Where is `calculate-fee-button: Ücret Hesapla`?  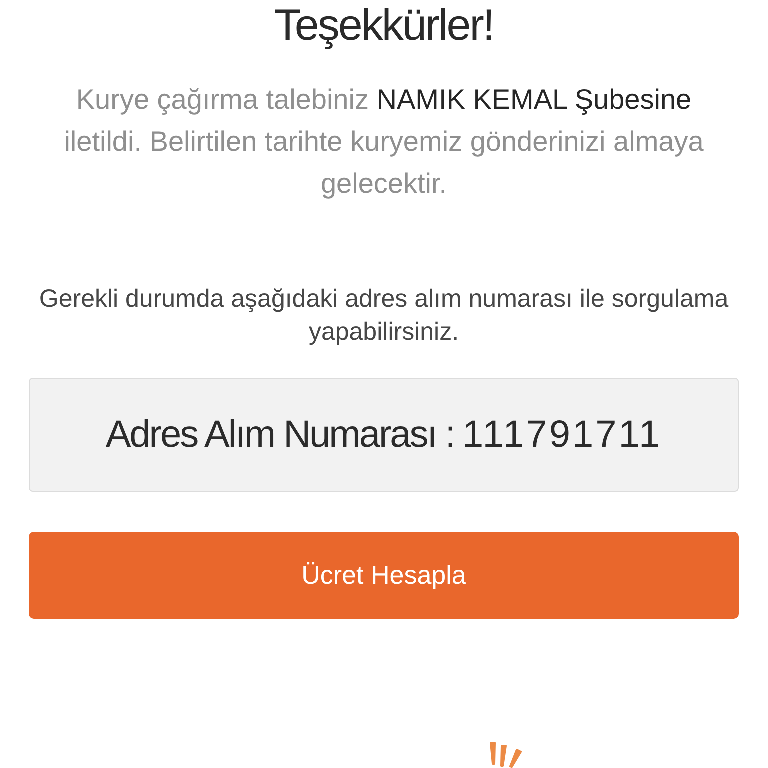 calculate-fee-button: Ücret Hesapla is located at coordinates (384, 575).